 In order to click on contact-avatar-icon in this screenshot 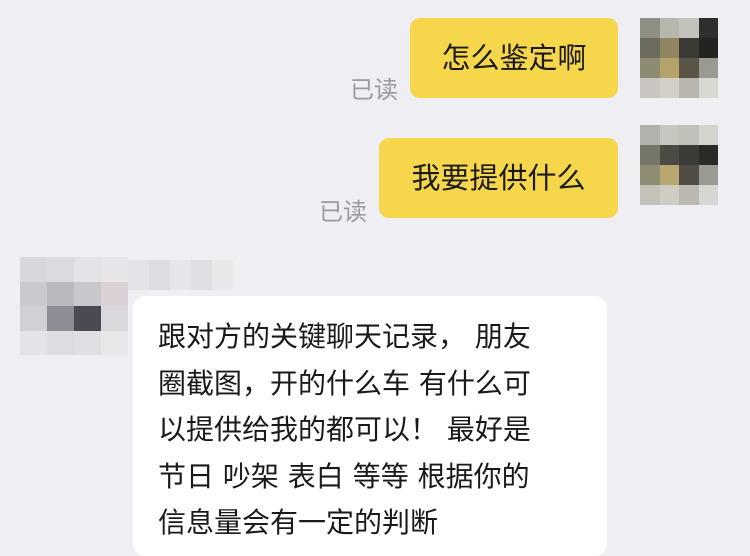, I will do `click(74, 306)`.